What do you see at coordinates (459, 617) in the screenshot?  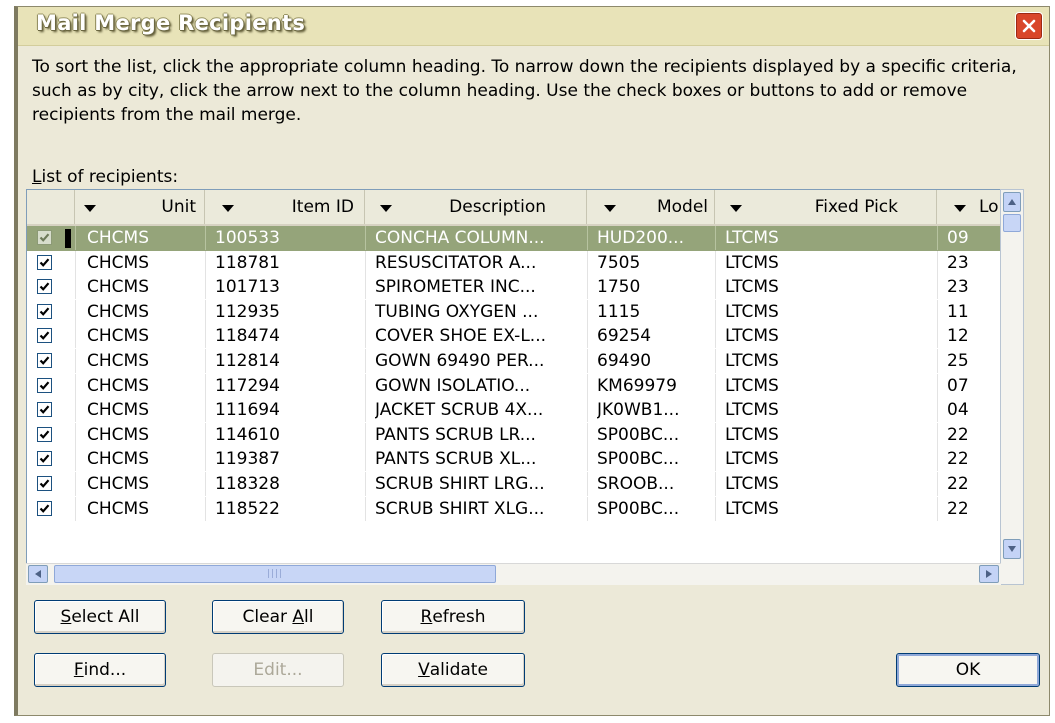 I see `refresh-label: efresh` at bounding box center [459, 617].